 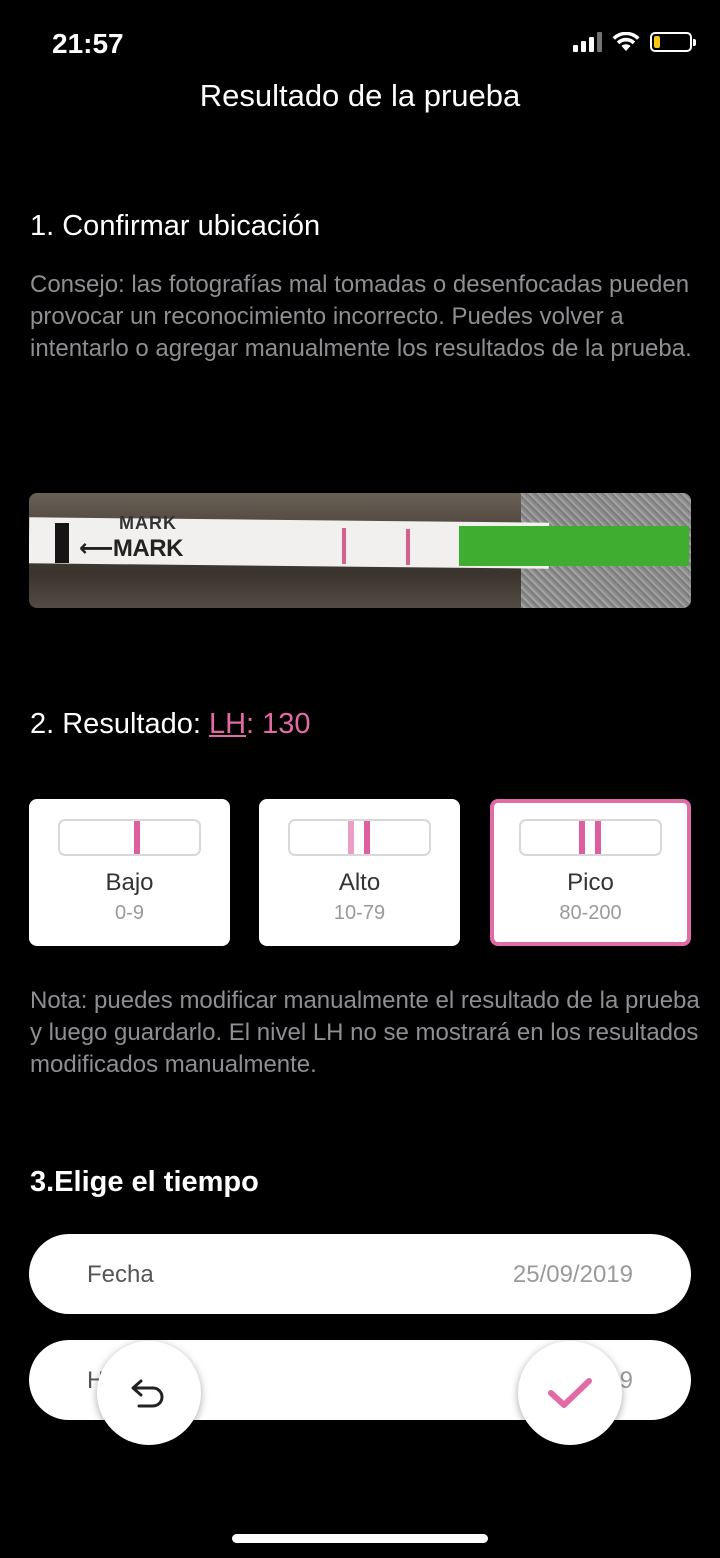 I want to click on level-card-low: Bajo 0-9, so click(x=129, y=872).